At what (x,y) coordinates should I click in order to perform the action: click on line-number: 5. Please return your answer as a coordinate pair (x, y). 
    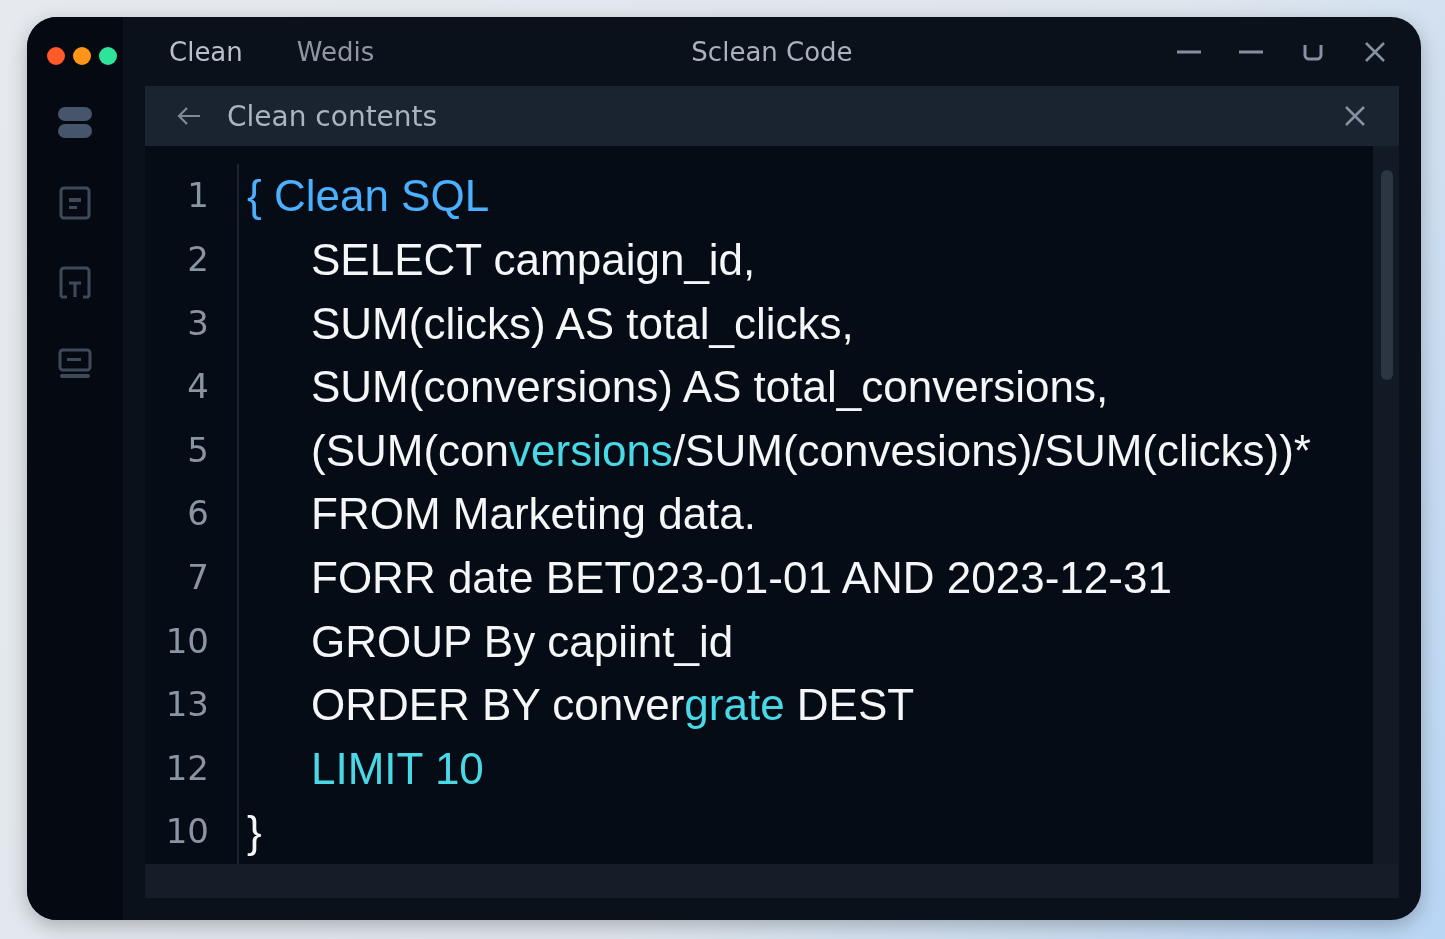
    Looking at the image, I should click on (198, 450).